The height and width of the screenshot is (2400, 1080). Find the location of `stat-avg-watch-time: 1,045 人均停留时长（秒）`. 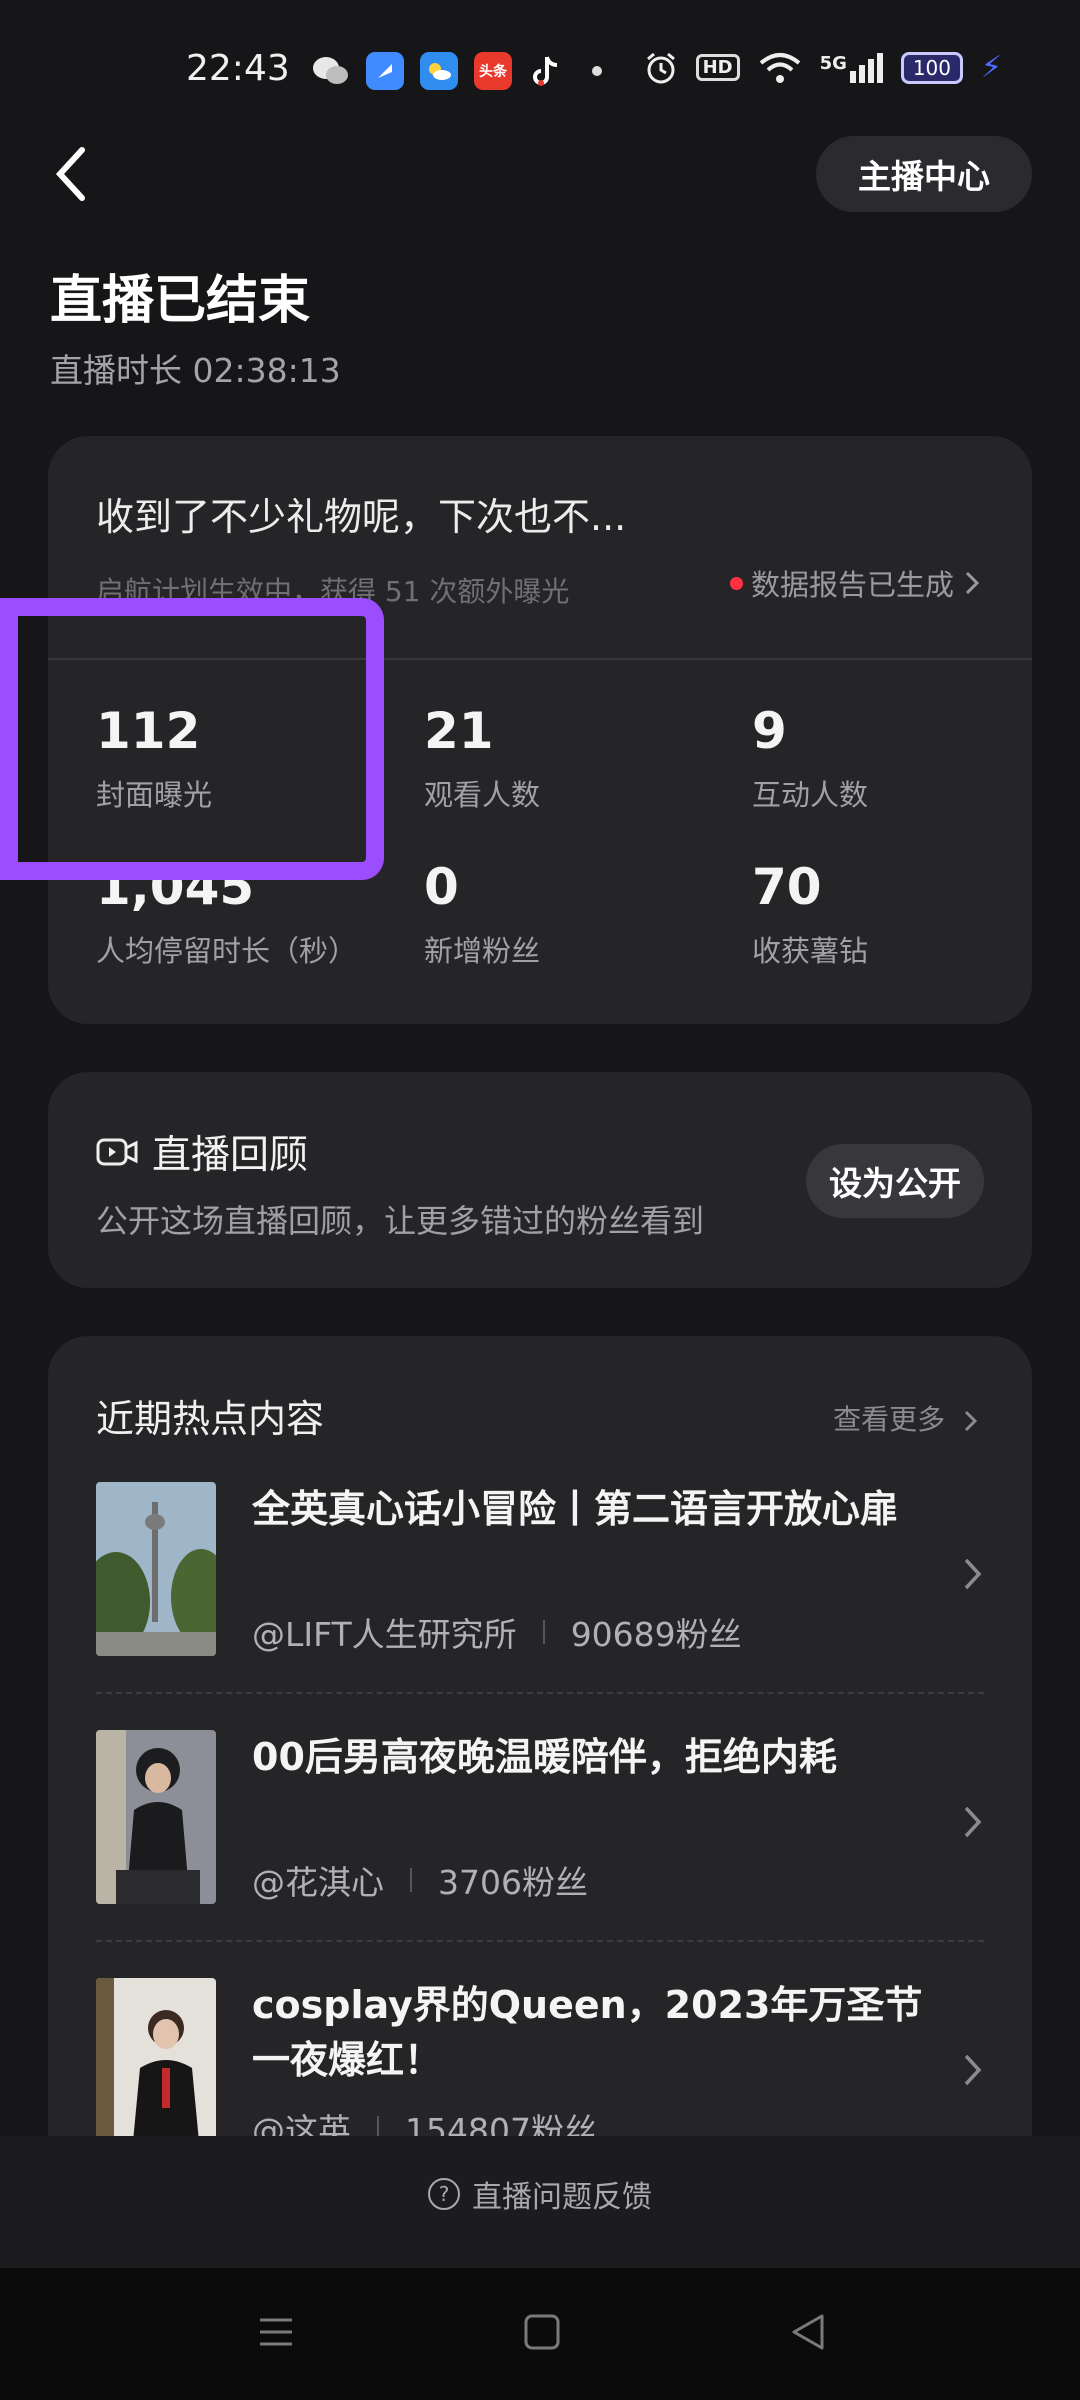

stat-avg-watch-time: 1,045 人均停留时长（秒） is located at coordinates (226, 914).